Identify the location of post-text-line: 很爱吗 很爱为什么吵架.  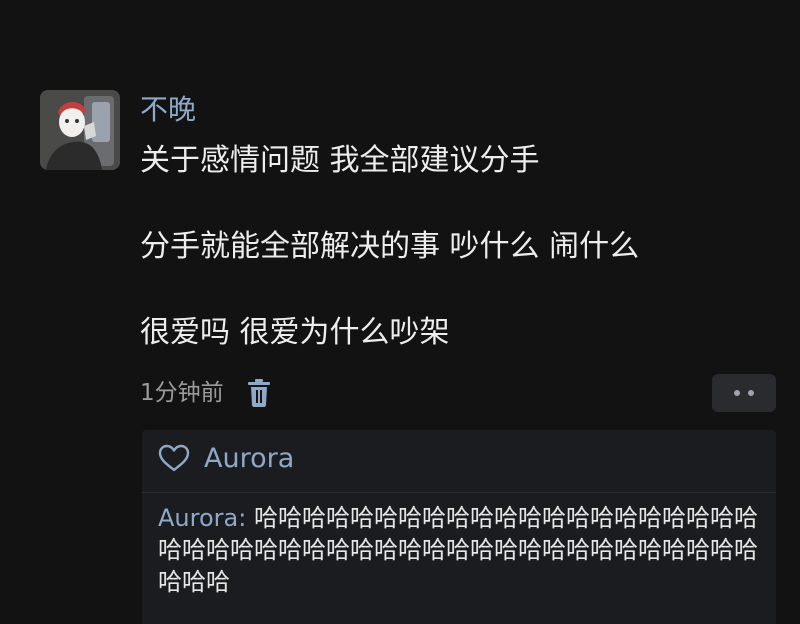
(295, 332).